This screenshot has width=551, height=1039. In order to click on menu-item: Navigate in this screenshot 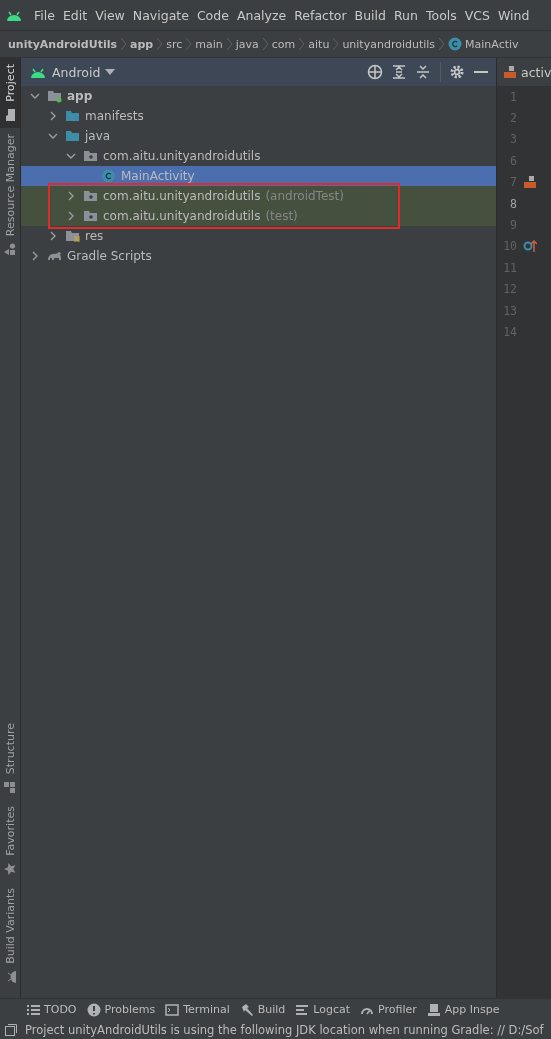, I will do `click(161, 15)`.